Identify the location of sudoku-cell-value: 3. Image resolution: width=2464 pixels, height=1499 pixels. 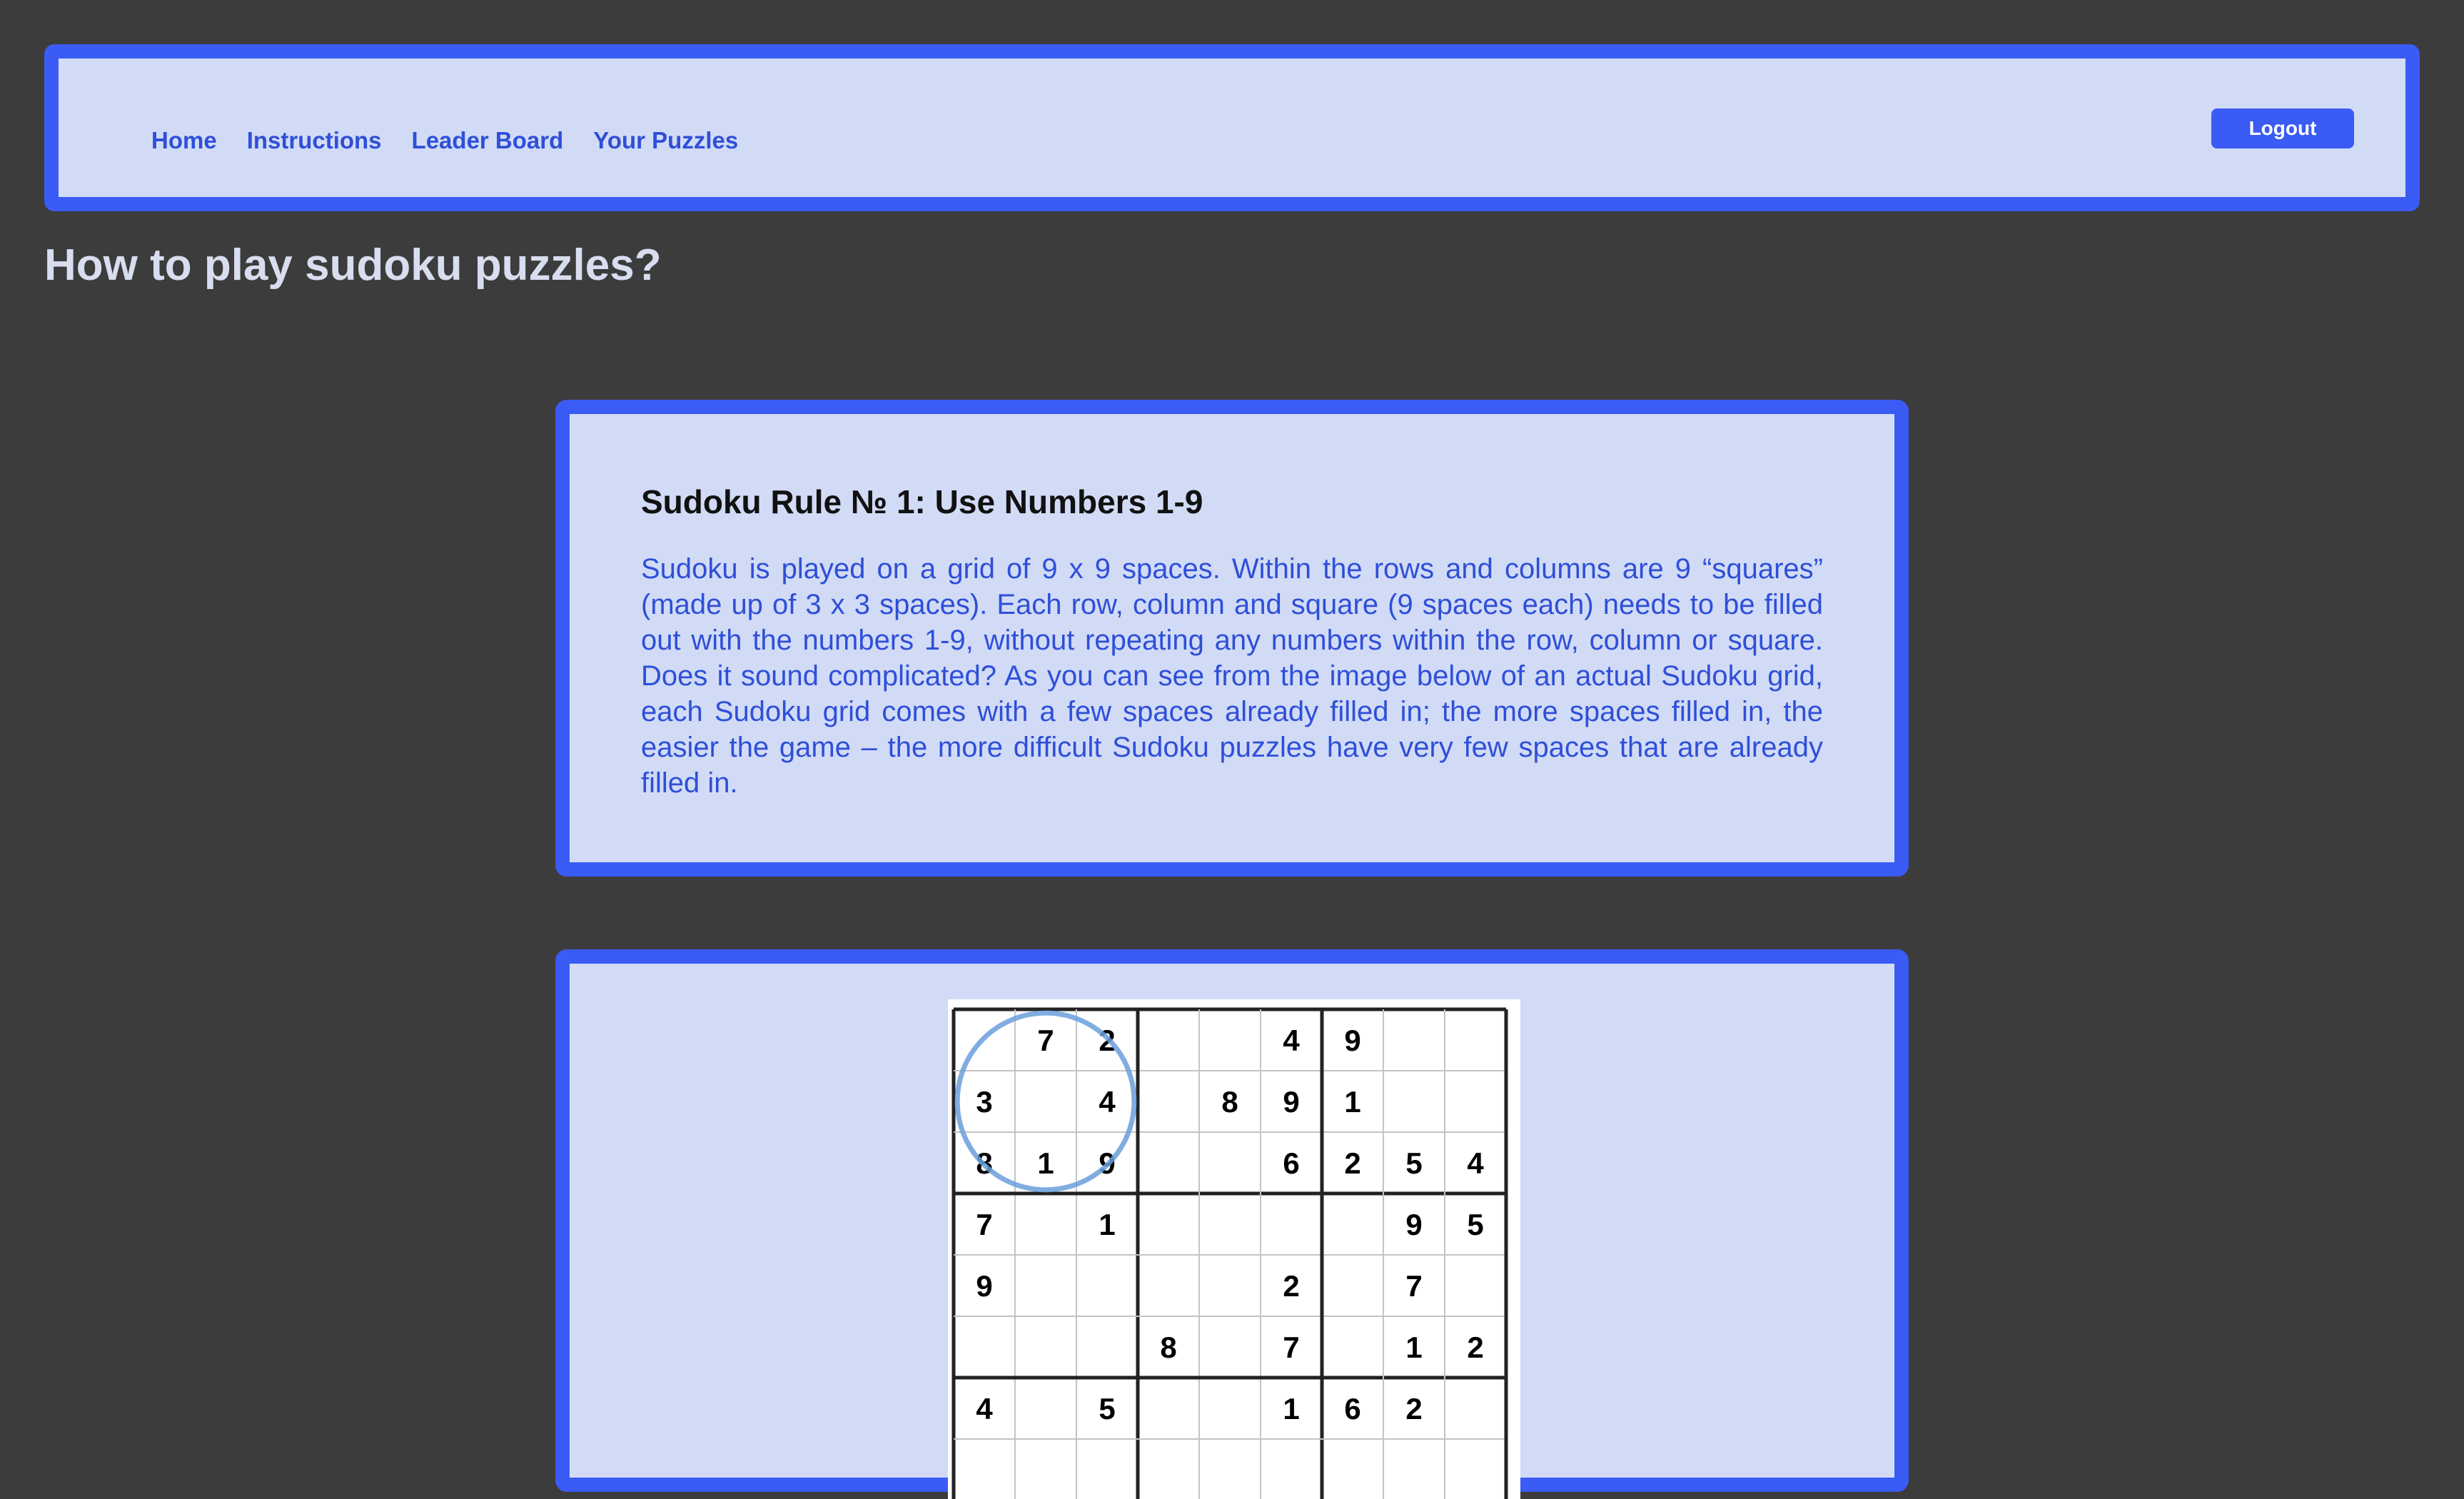
(984, 1102).